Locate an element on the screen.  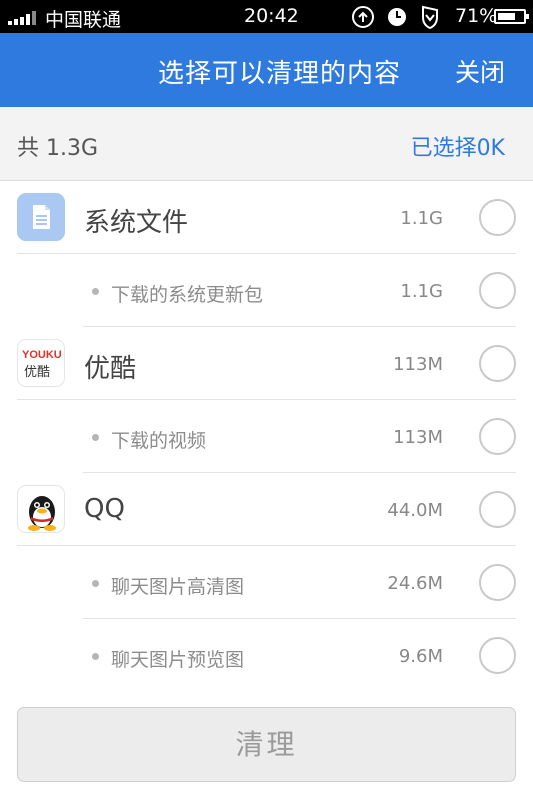
item-label: 优酷 is located at coordinates (110, 369).